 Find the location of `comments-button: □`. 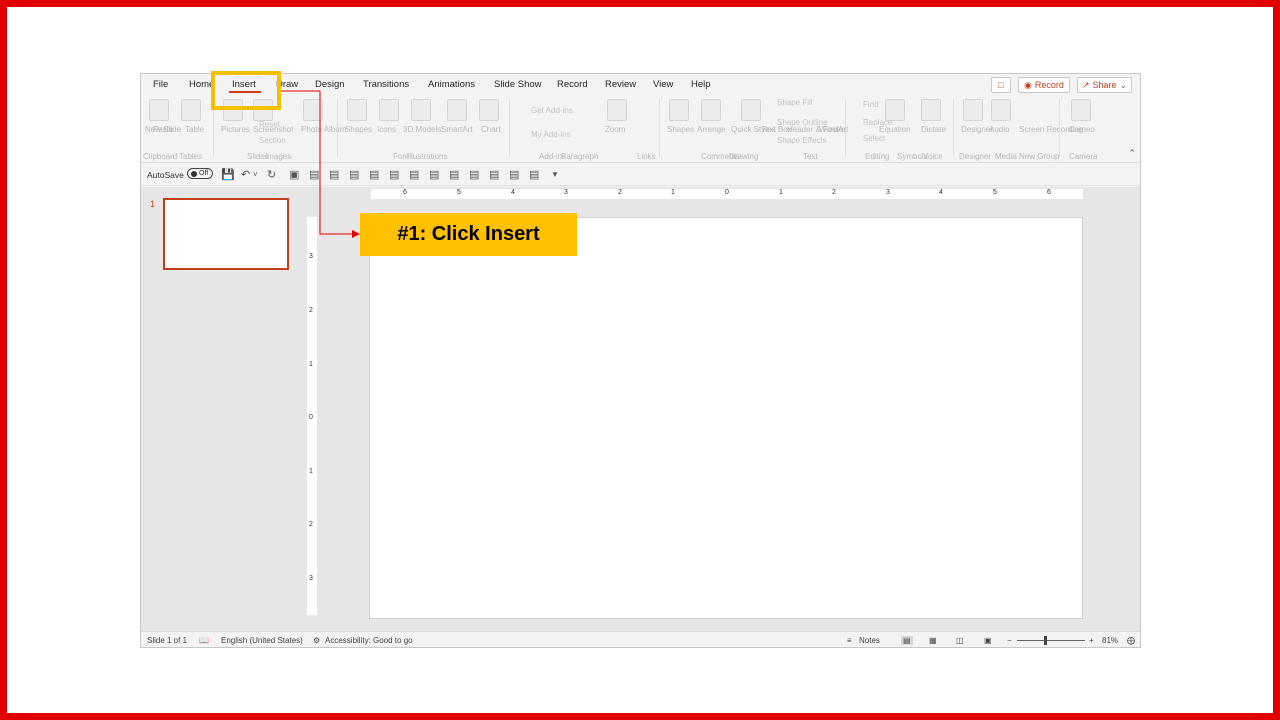

comments-button: □ is located at coordinates (1001, 85).